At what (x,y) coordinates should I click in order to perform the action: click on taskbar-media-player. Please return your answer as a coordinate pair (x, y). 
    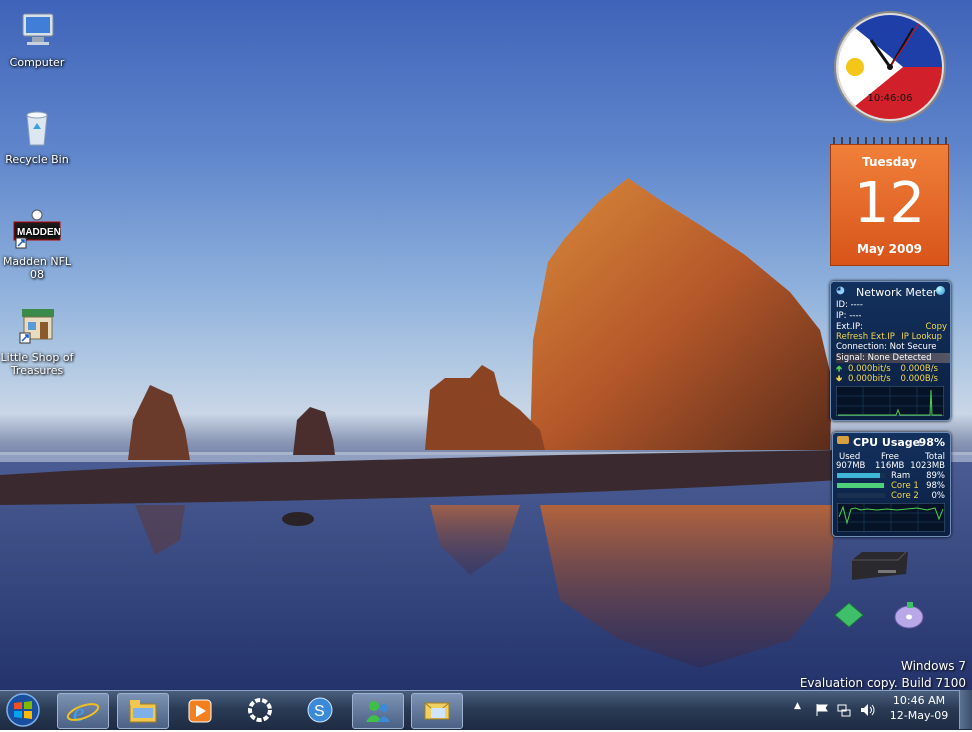
    Looking at the image, I should click on (200, 710).